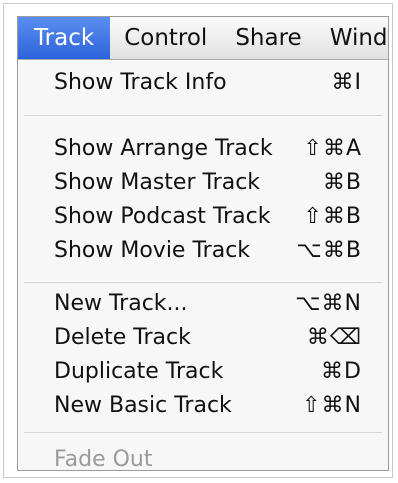 Image resolution: width=398 pixels, height=483 pixels. What do you see at coordinates (203, 457) in the screenshot?
I see `menu-item-fade-out: Fade Out` at bounding box center [203, 457].